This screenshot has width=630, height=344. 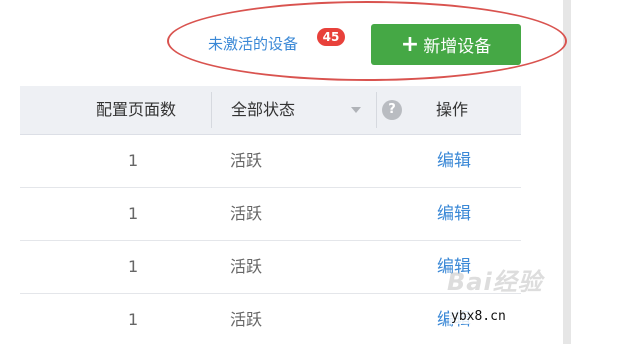 What do you see at coordinates (478, 316) in the screenshot?
I see `site-watermark: ybx8.cn` at bounding box center [478, 316].